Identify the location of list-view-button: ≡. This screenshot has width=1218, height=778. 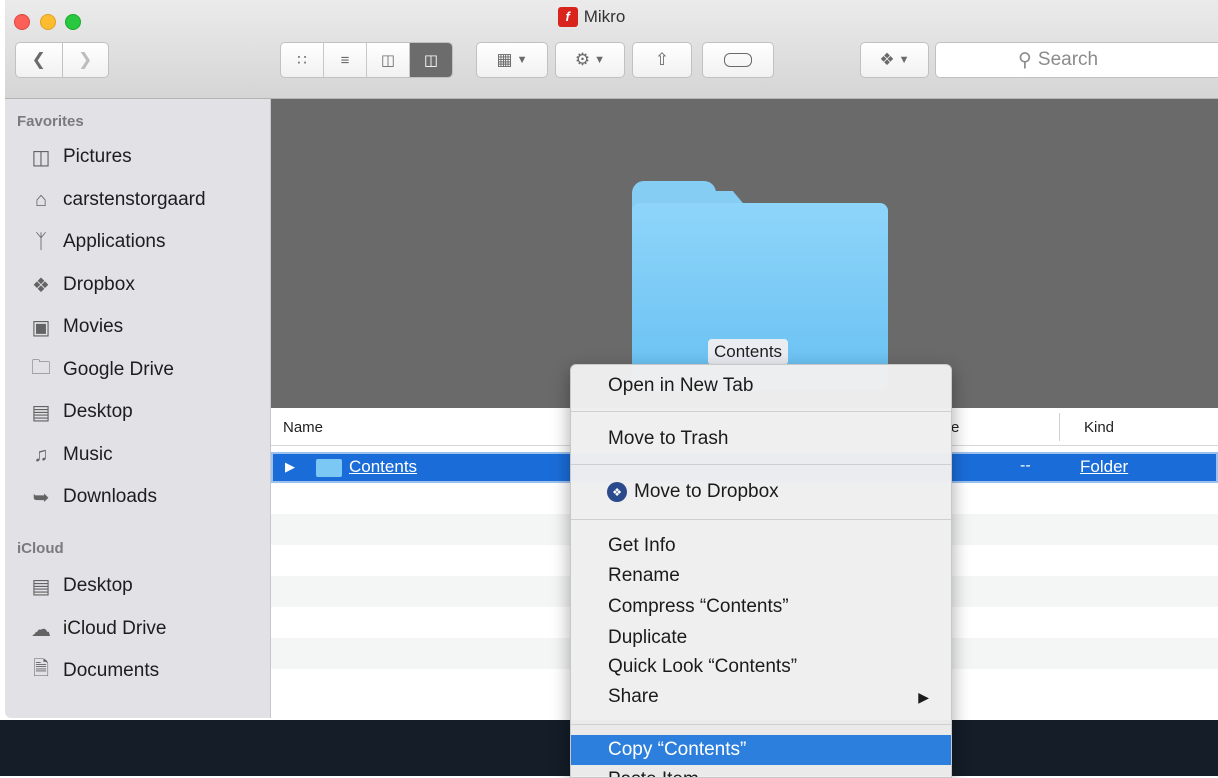
(344, 60).